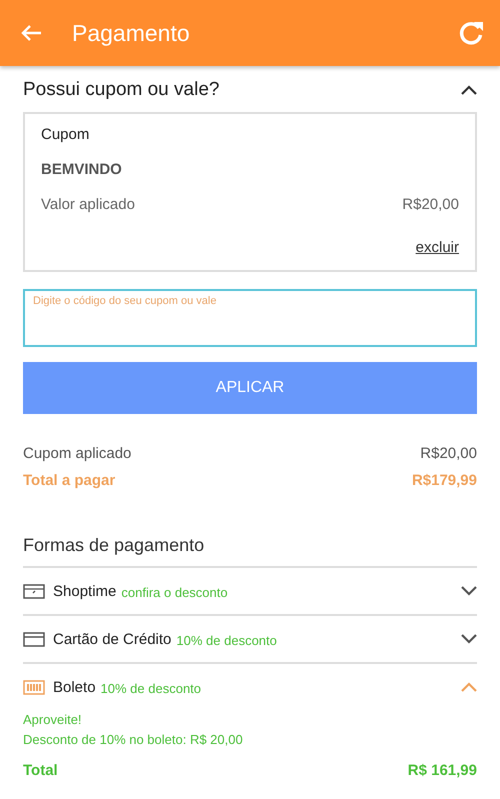  I want to click on total-value: R$ 161,99, so click(442, 770).